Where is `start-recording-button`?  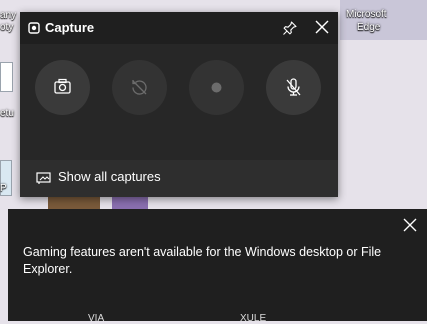 start-recording-button is located at coordinates (216, 87).